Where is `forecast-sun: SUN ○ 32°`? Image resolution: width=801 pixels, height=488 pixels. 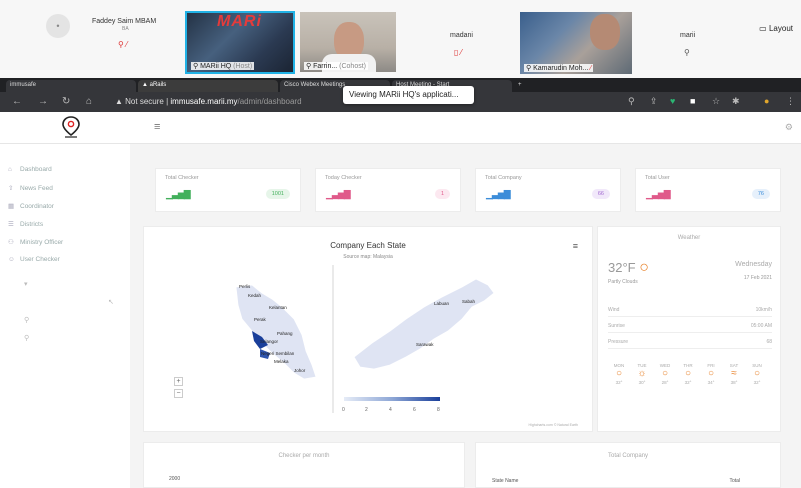
forecast-sun: SUN ○ 32° is located at coordinates (757, 374).